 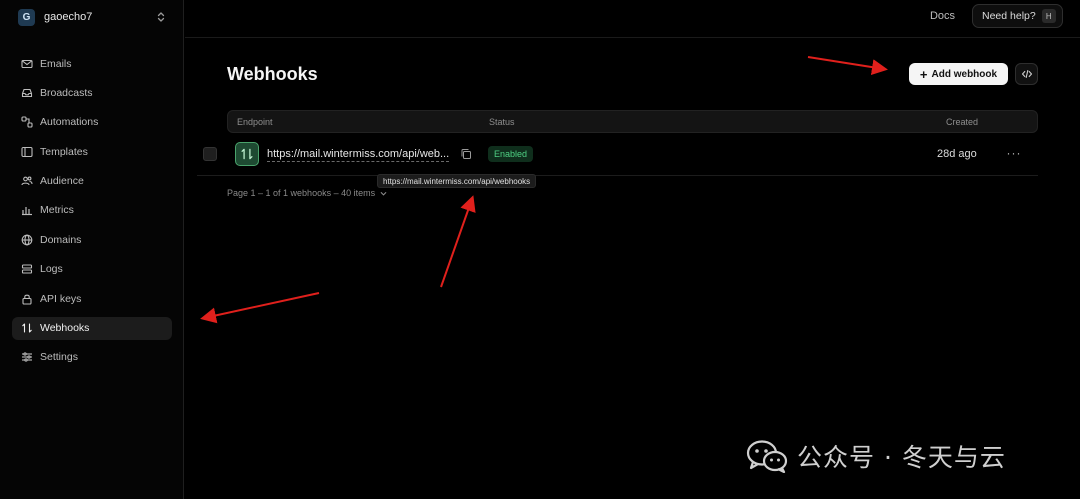 What do you see at coordinates (210, 154) in the screenshot?
I see `row-checkbox` at bounding box center [210, 154].